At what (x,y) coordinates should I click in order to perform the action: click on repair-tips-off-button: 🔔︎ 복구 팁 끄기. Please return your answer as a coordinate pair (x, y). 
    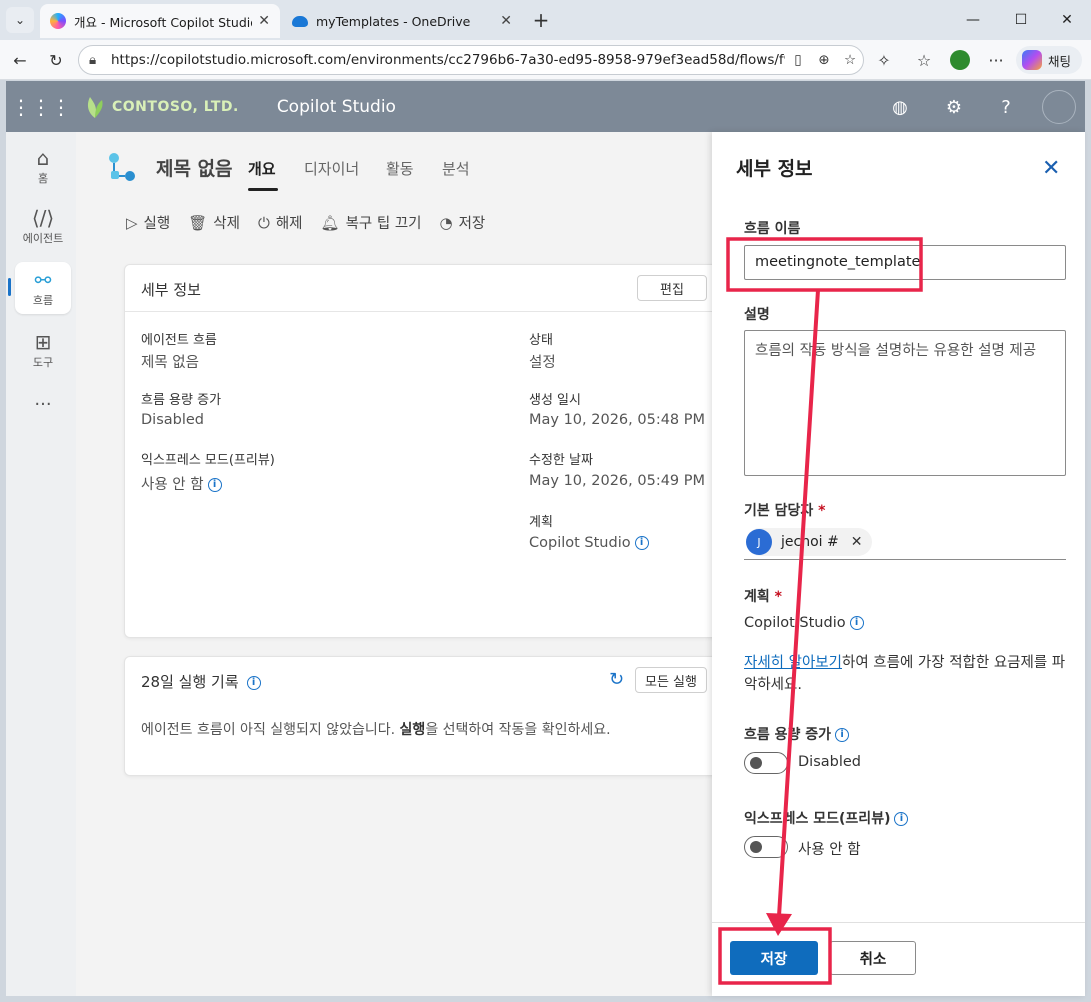
    Looking at the image, I should click on (371, 222).